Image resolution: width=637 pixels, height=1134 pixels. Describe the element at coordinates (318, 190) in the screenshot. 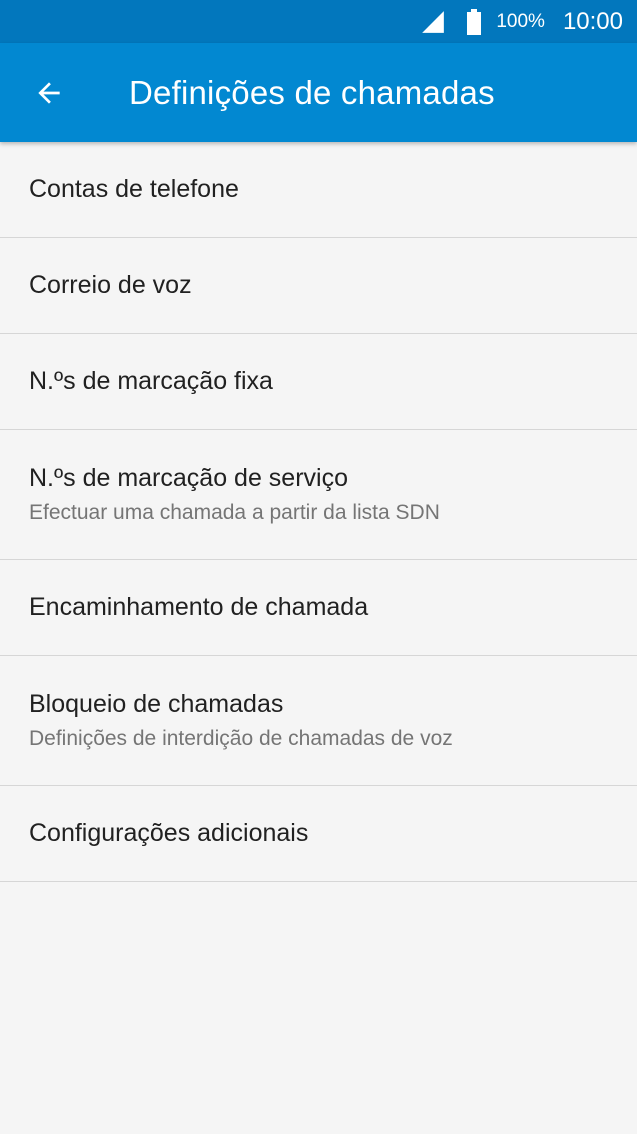

I see `setting-phone-accounts: Contas de telefone` at that location.